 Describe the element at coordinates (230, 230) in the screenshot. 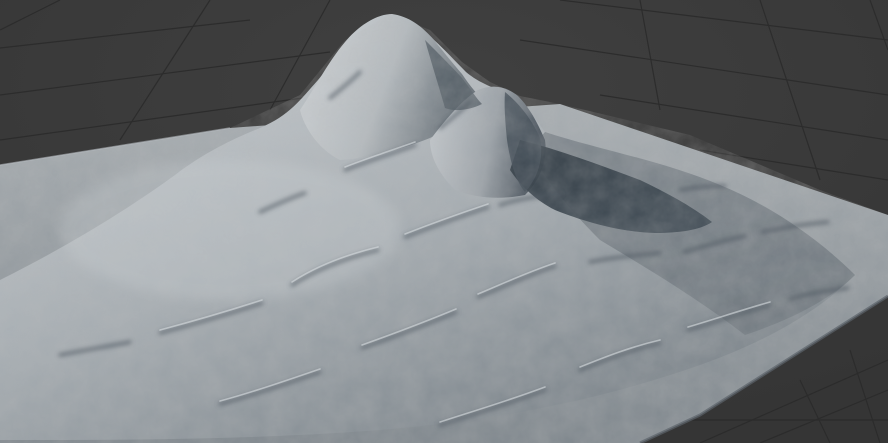

I see `slope-highlight` at that location.